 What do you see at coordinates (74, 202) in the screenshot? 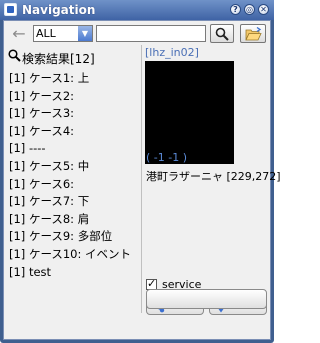
I see `list-item: [1] ケース7: 下` at bounding box center [74, 202].